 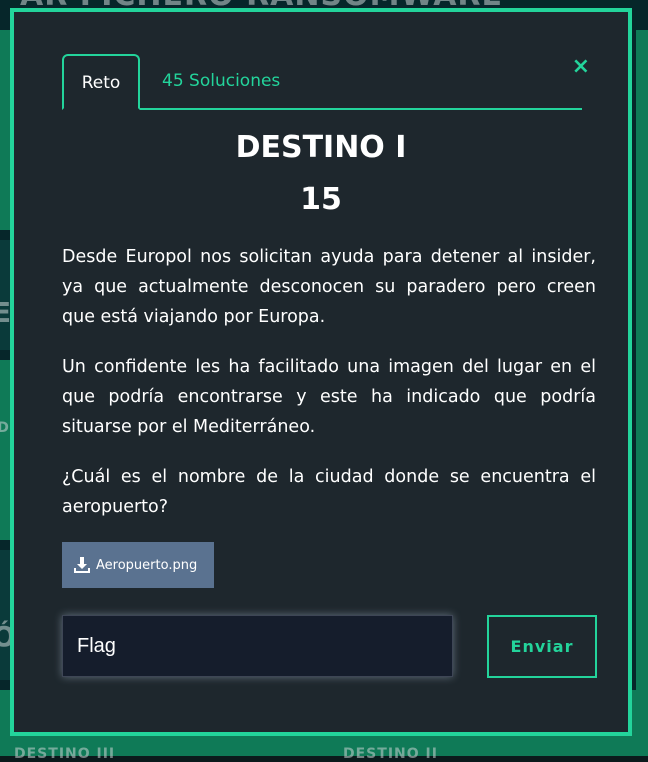 What do you see at coordinates (147, 565) in the screenshot?
I see `download-file-name: Aeropuerto.png` at bounding box center [147, 565].